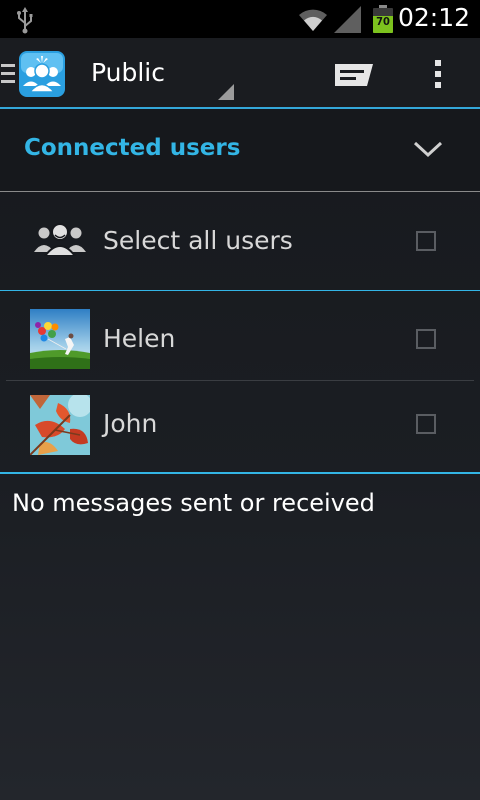 The image size is (480, 800). Describe the element at coordinates (42, 74) in the screenshot. I see `app-icon` at that location.